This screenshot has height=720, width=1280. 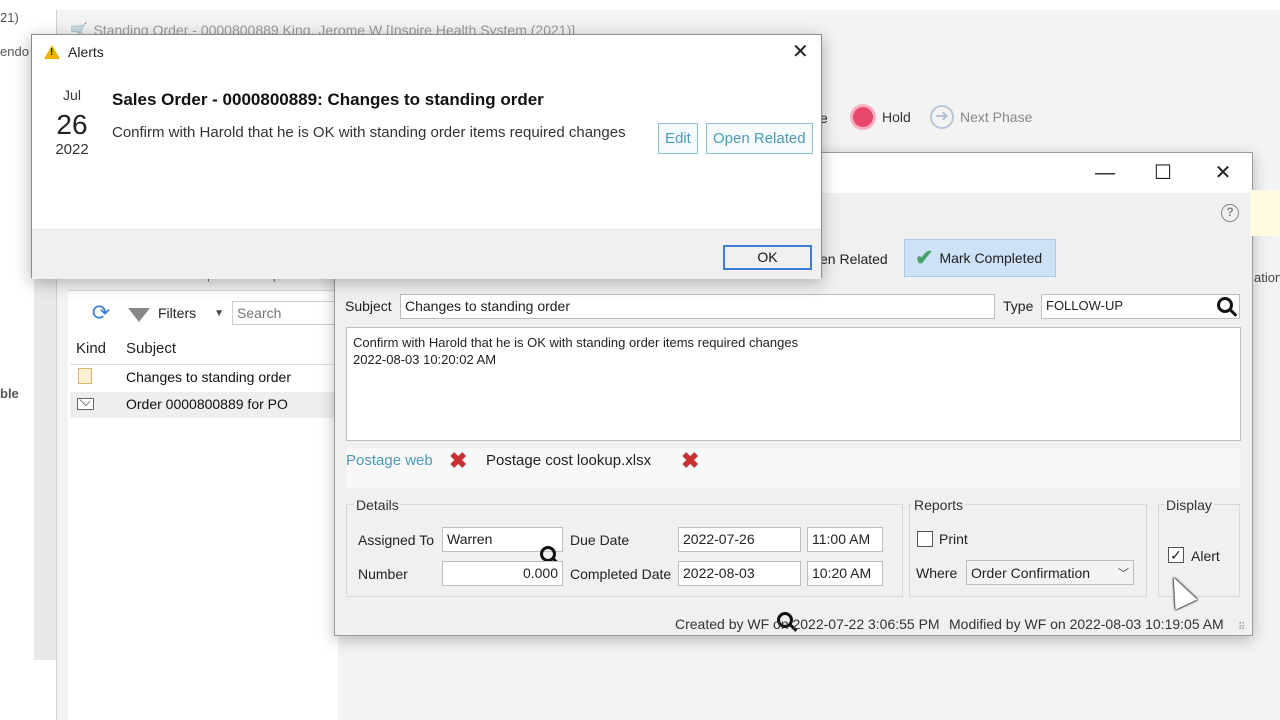 I want to click on alert-year: 2022, so click(x=72, y=149).